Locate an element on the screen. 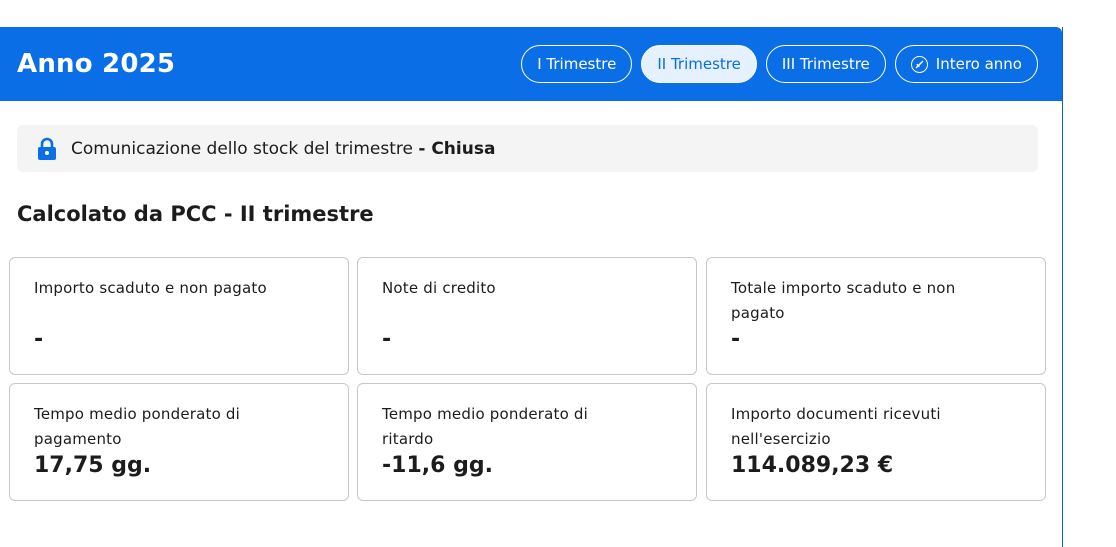 The height and width of the screenshot is (547, 1116). tab-trimestre-2: II Trimestre is located at coordinates (699, 64).